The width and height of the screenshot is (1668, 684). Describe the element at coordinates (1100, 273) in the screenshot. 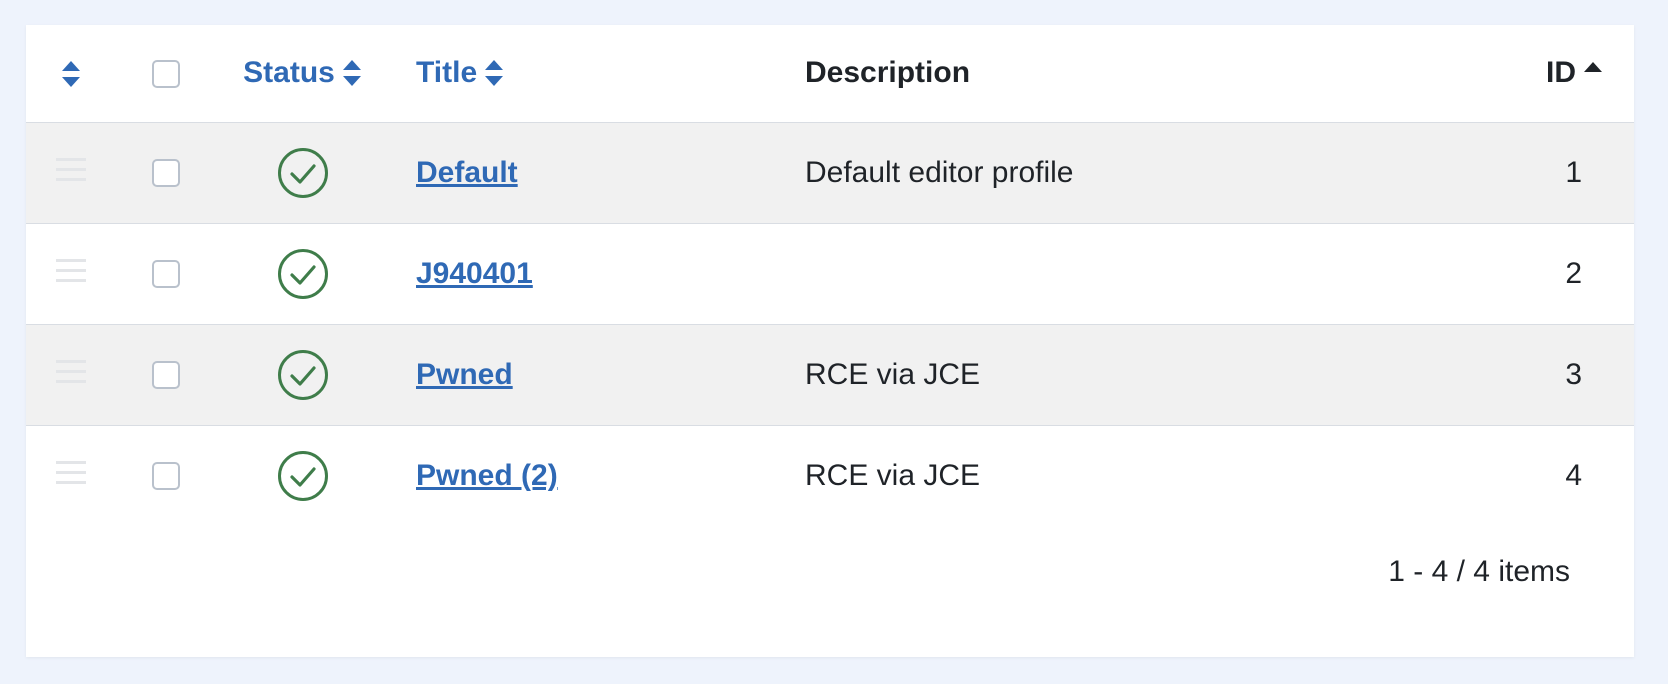

I see `row-description` at that location.